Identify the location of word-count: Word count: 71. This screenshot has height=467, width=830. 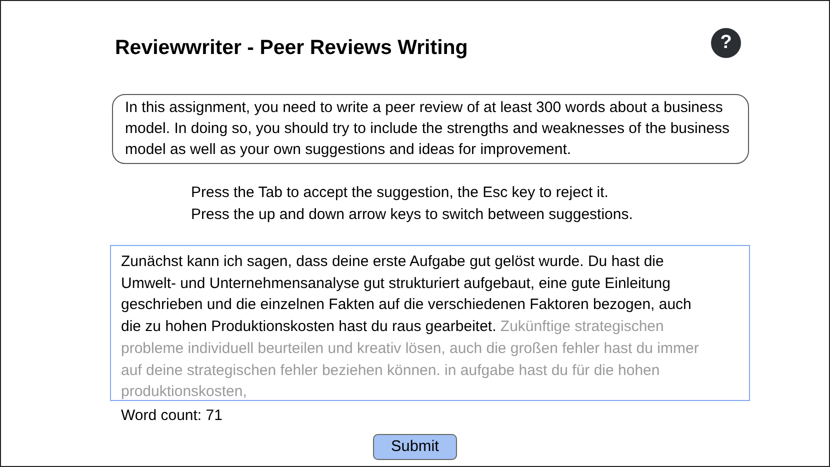
(172, 416).